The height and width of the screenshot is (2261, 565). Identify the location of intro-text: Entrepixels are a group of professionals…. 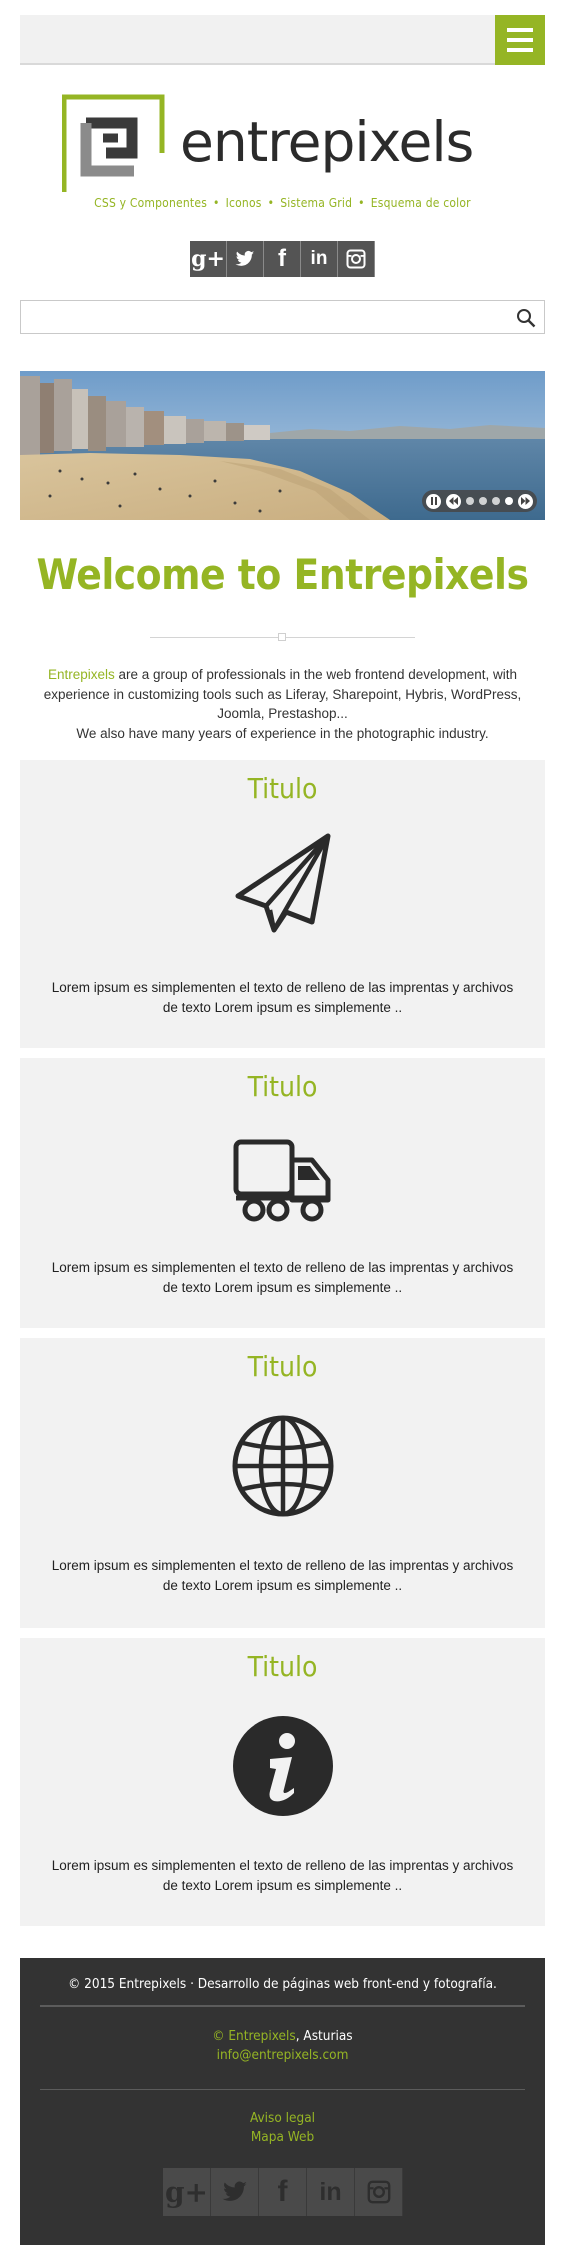
(282, 704).